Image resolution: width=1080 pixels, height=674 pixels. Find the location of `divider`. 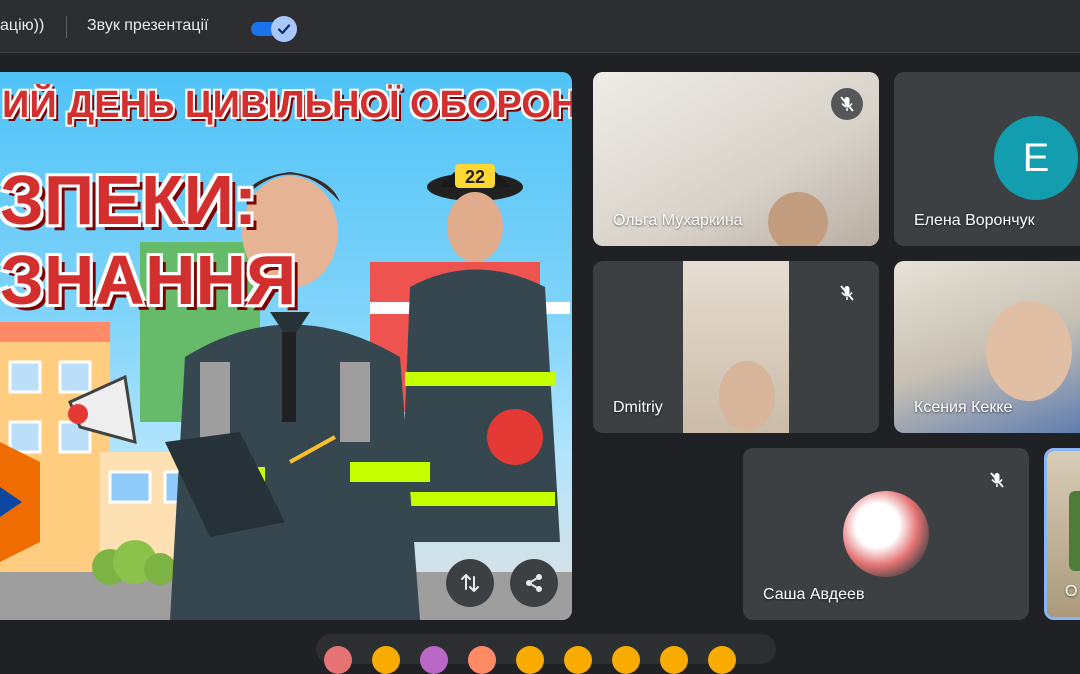

divider is located at coordinates (66, 27).